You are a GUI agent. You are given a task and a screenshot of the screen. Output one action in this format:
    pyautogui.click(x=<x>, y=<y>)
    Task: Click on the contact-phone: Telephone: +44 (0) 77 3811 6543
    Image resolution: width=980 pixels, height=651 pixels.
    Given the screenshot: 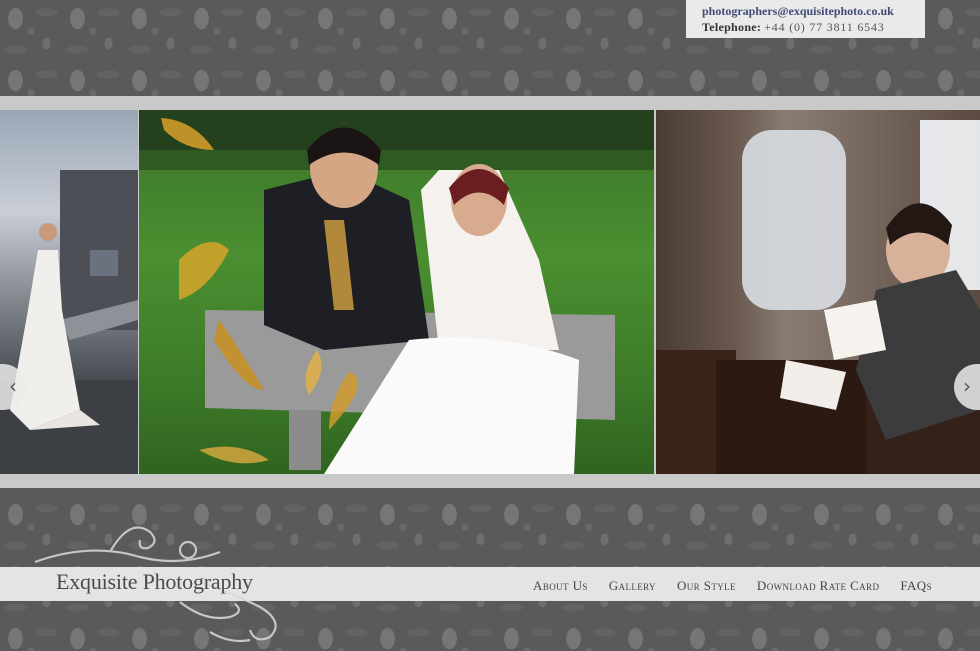 What is the action you would take?
    pyautogui.click(x=813, y=27)
    